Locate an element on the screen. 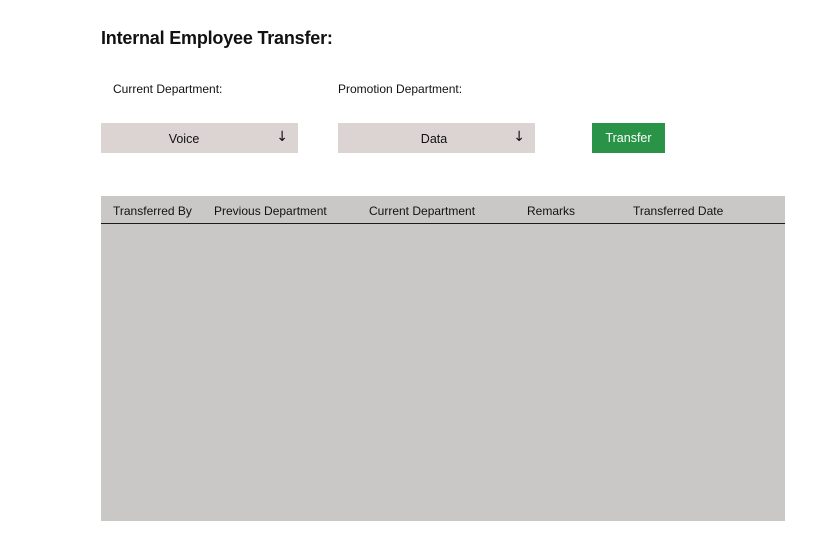 This screenshot has height=558, width=827. promotion-department-value: Data is located at coordinates (434, 139).